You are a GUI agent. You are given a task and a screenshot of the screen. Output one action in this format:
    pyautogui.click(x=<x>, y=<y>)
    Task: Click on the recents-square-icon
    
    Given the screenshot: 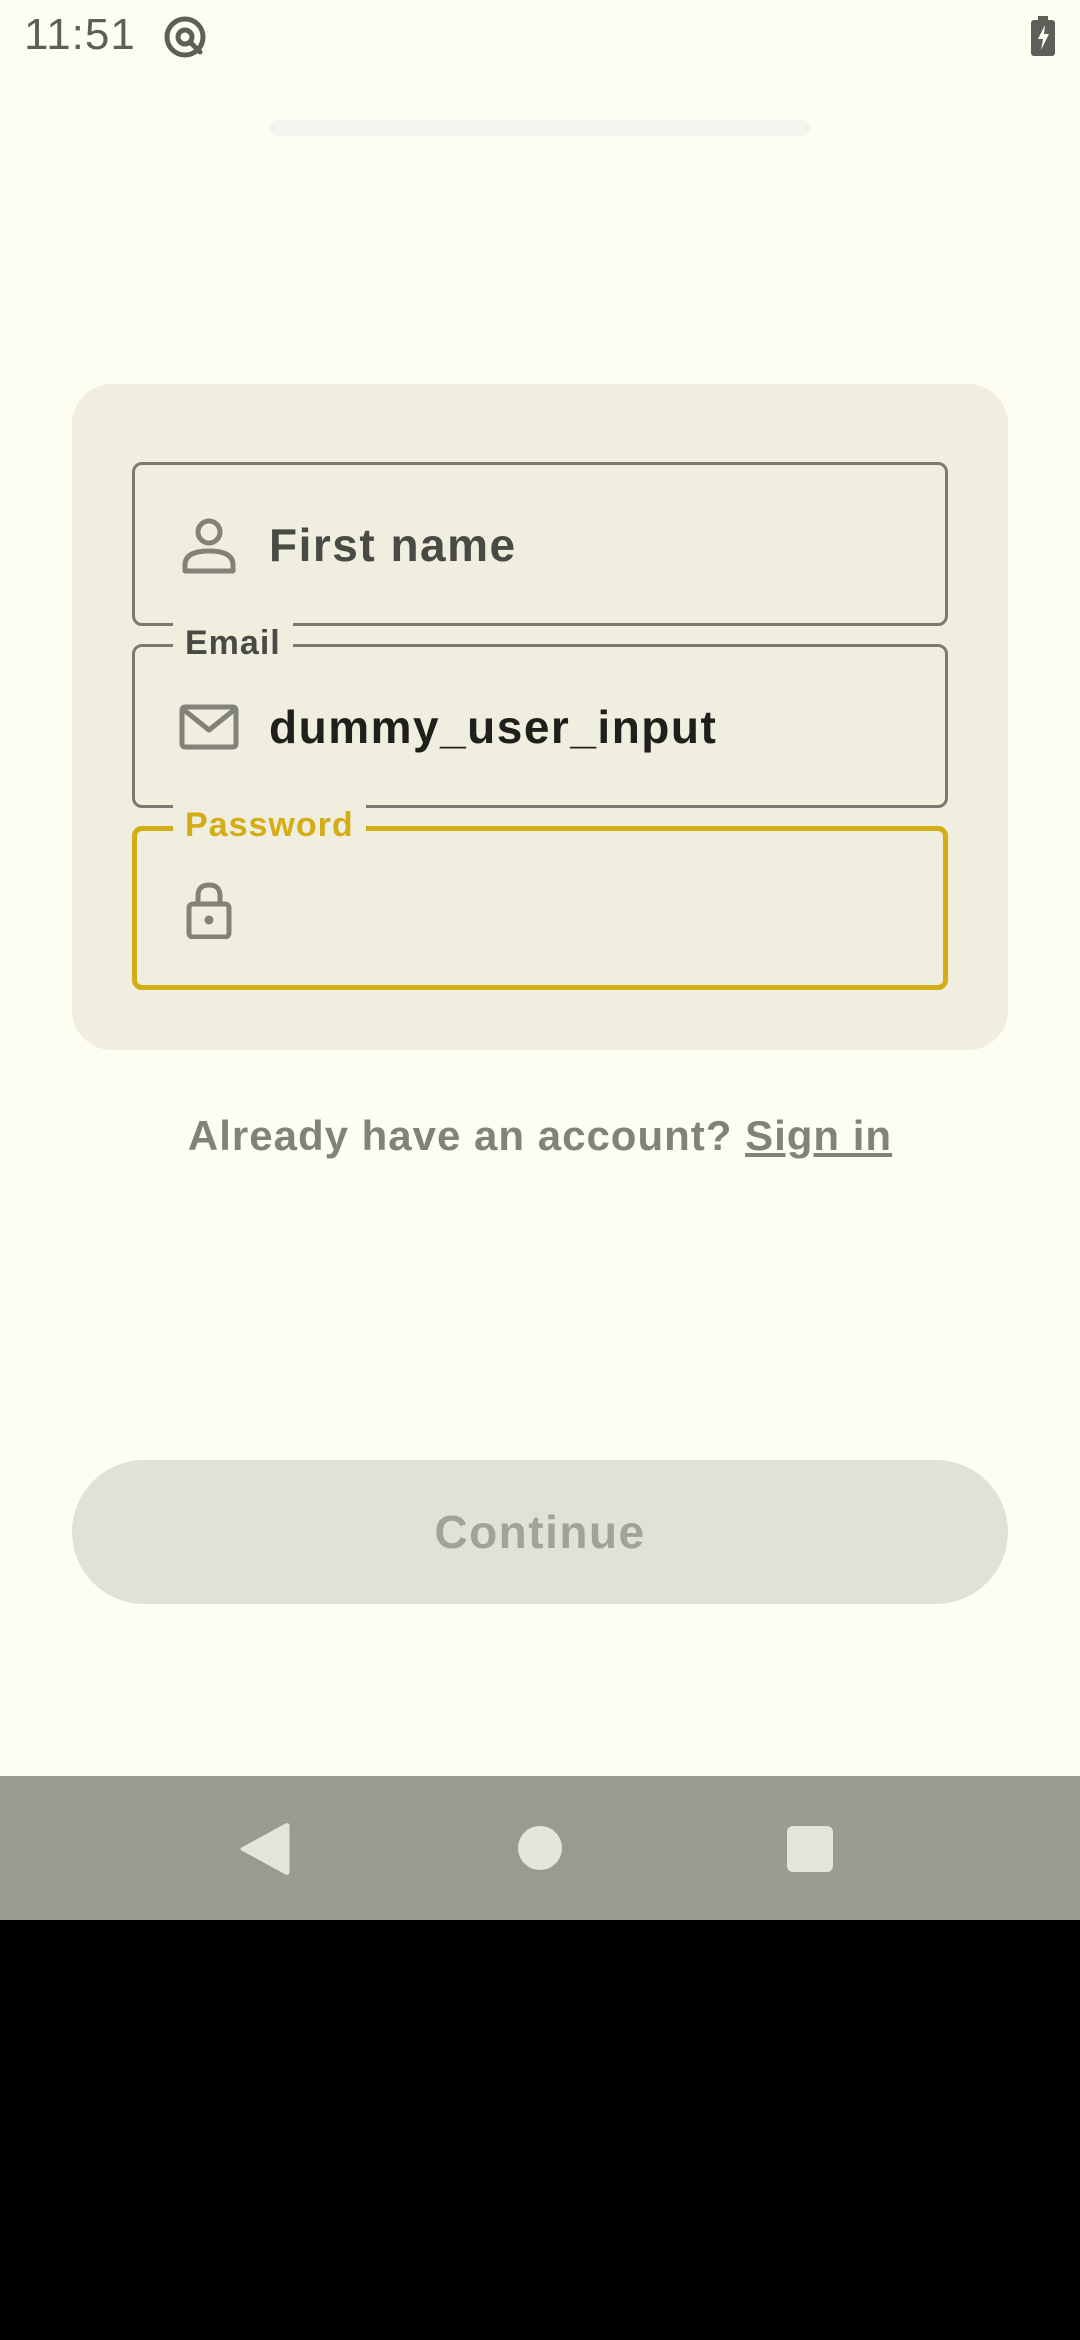 What is the action you would take?
    pyautogui.click(x=810, y=1849)
    